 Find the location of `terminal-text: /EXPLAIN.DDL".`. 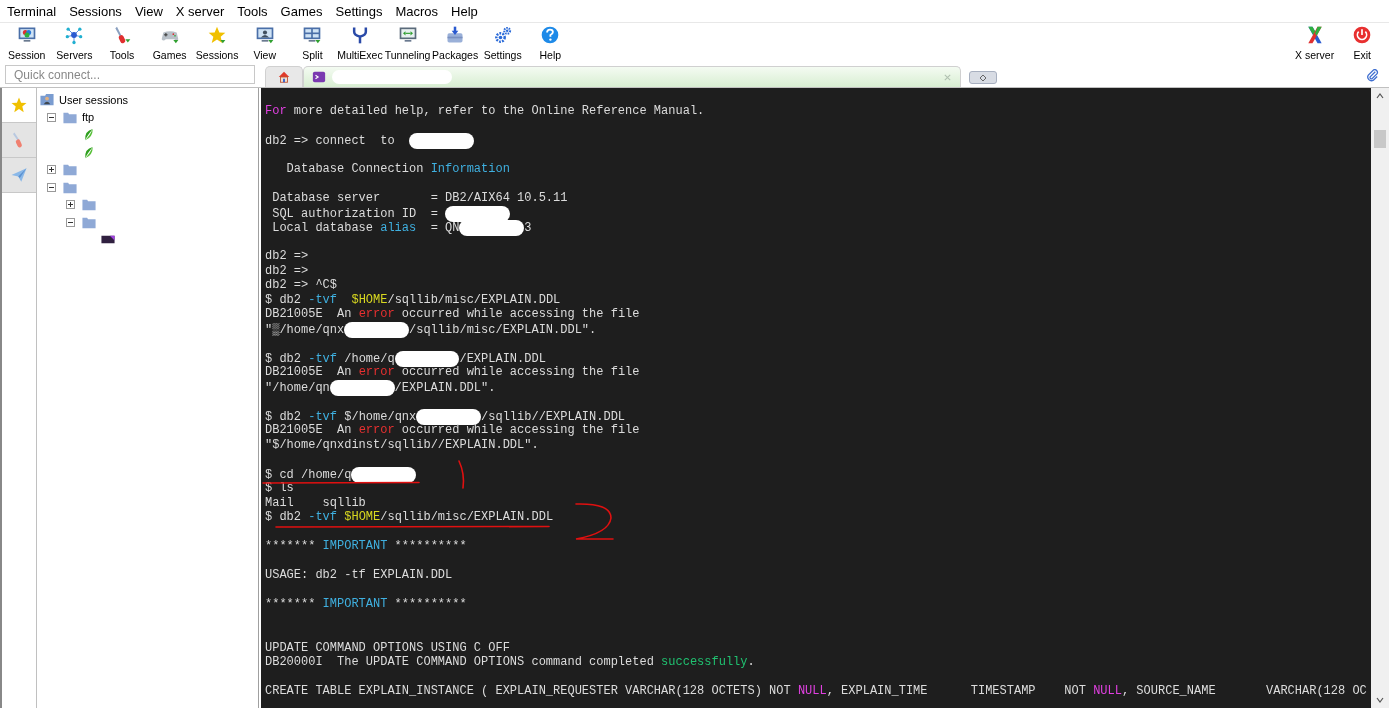

terminal-text: /EXPLAIN.DDL". is located at coordinates (445, 387).